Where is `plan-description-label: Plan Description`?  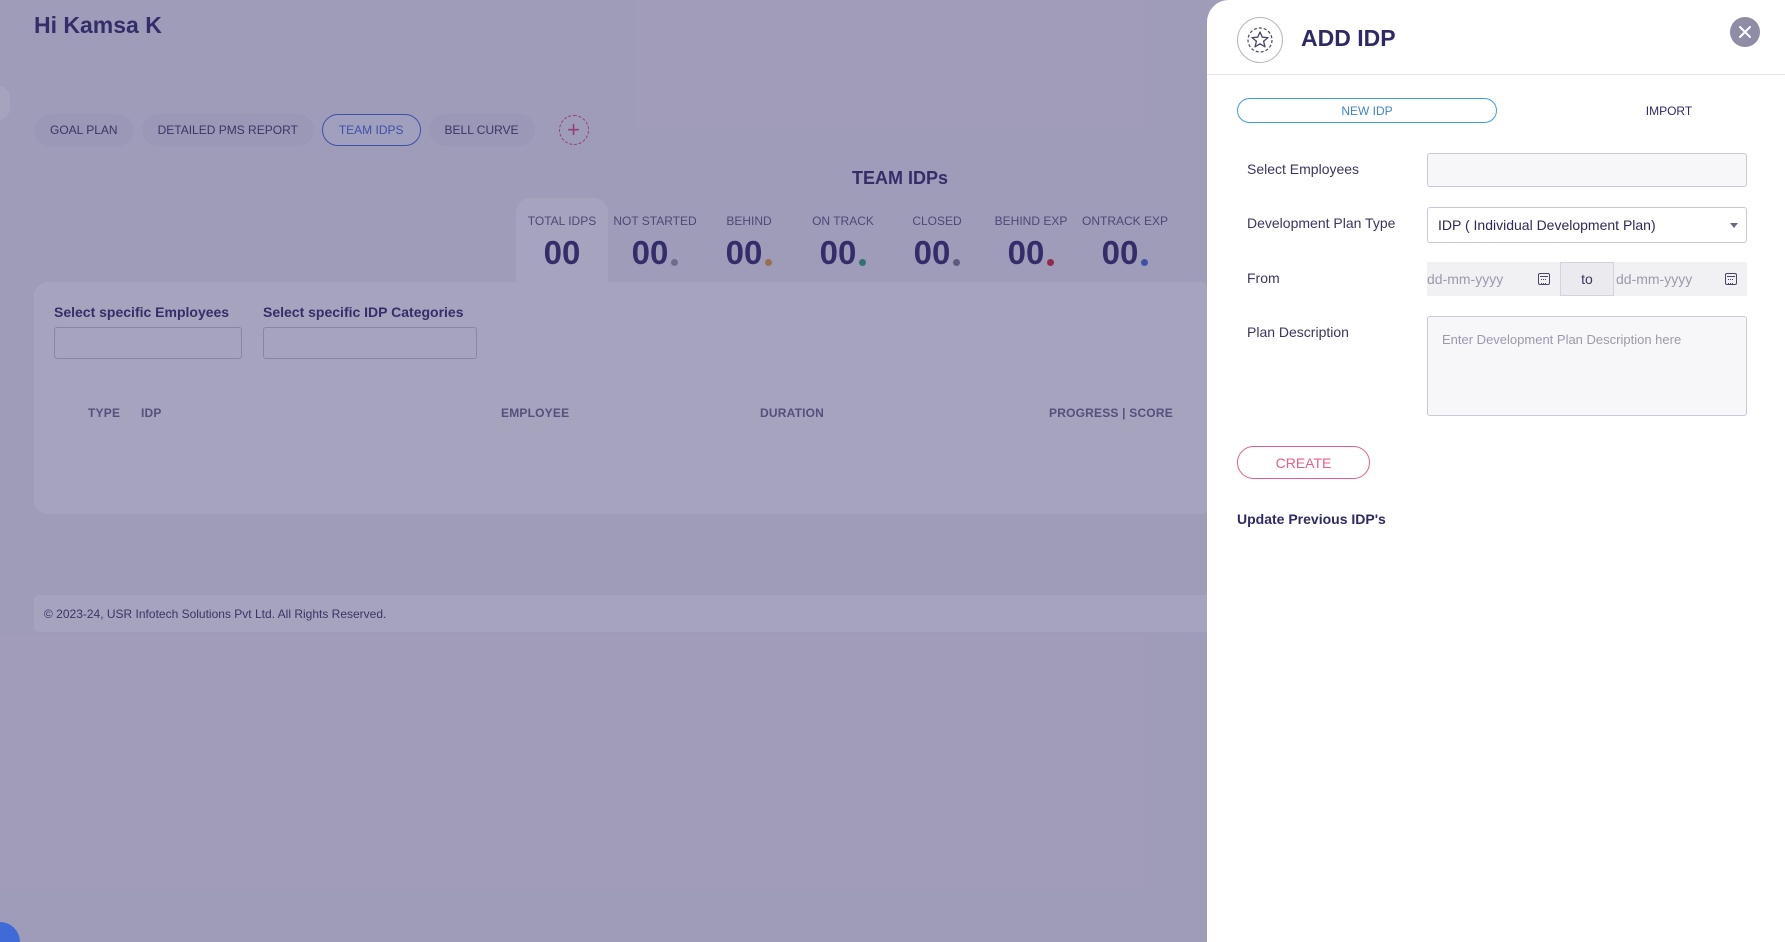 plan-description-label: Plan Description is located at coordinates (1298, 332).